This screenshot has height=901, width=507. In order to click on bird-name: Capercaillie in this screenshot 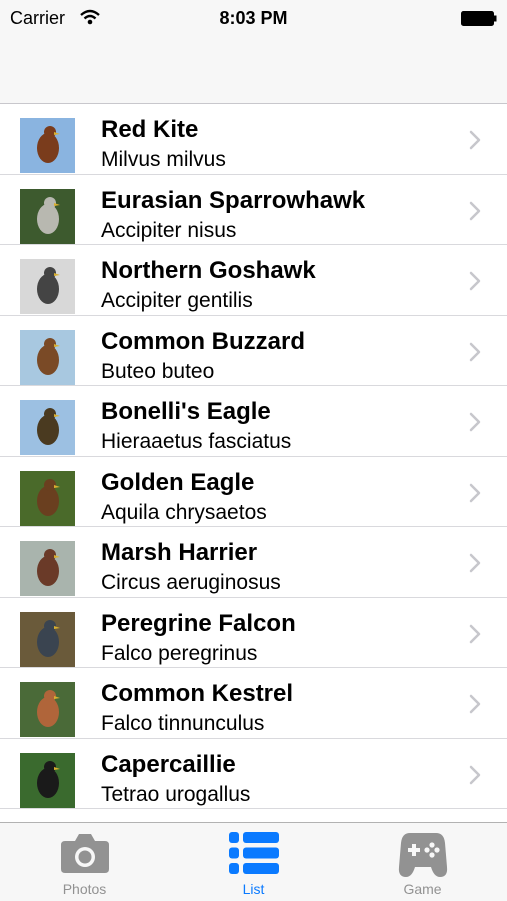, I will do `click(168, 764)`.